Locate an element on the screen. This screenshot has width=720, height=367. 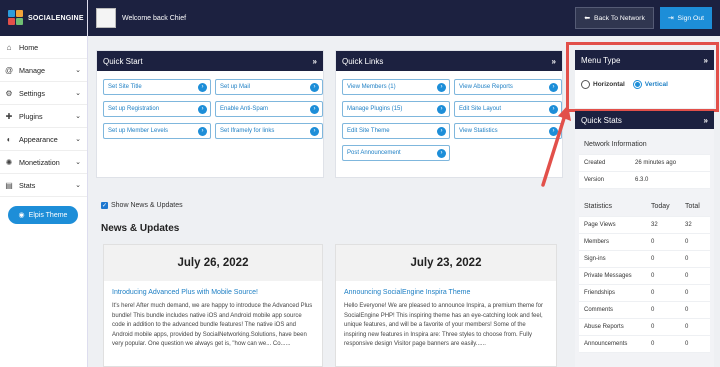
info-value: 26 minutes ago is located at coordinates (656, 163).